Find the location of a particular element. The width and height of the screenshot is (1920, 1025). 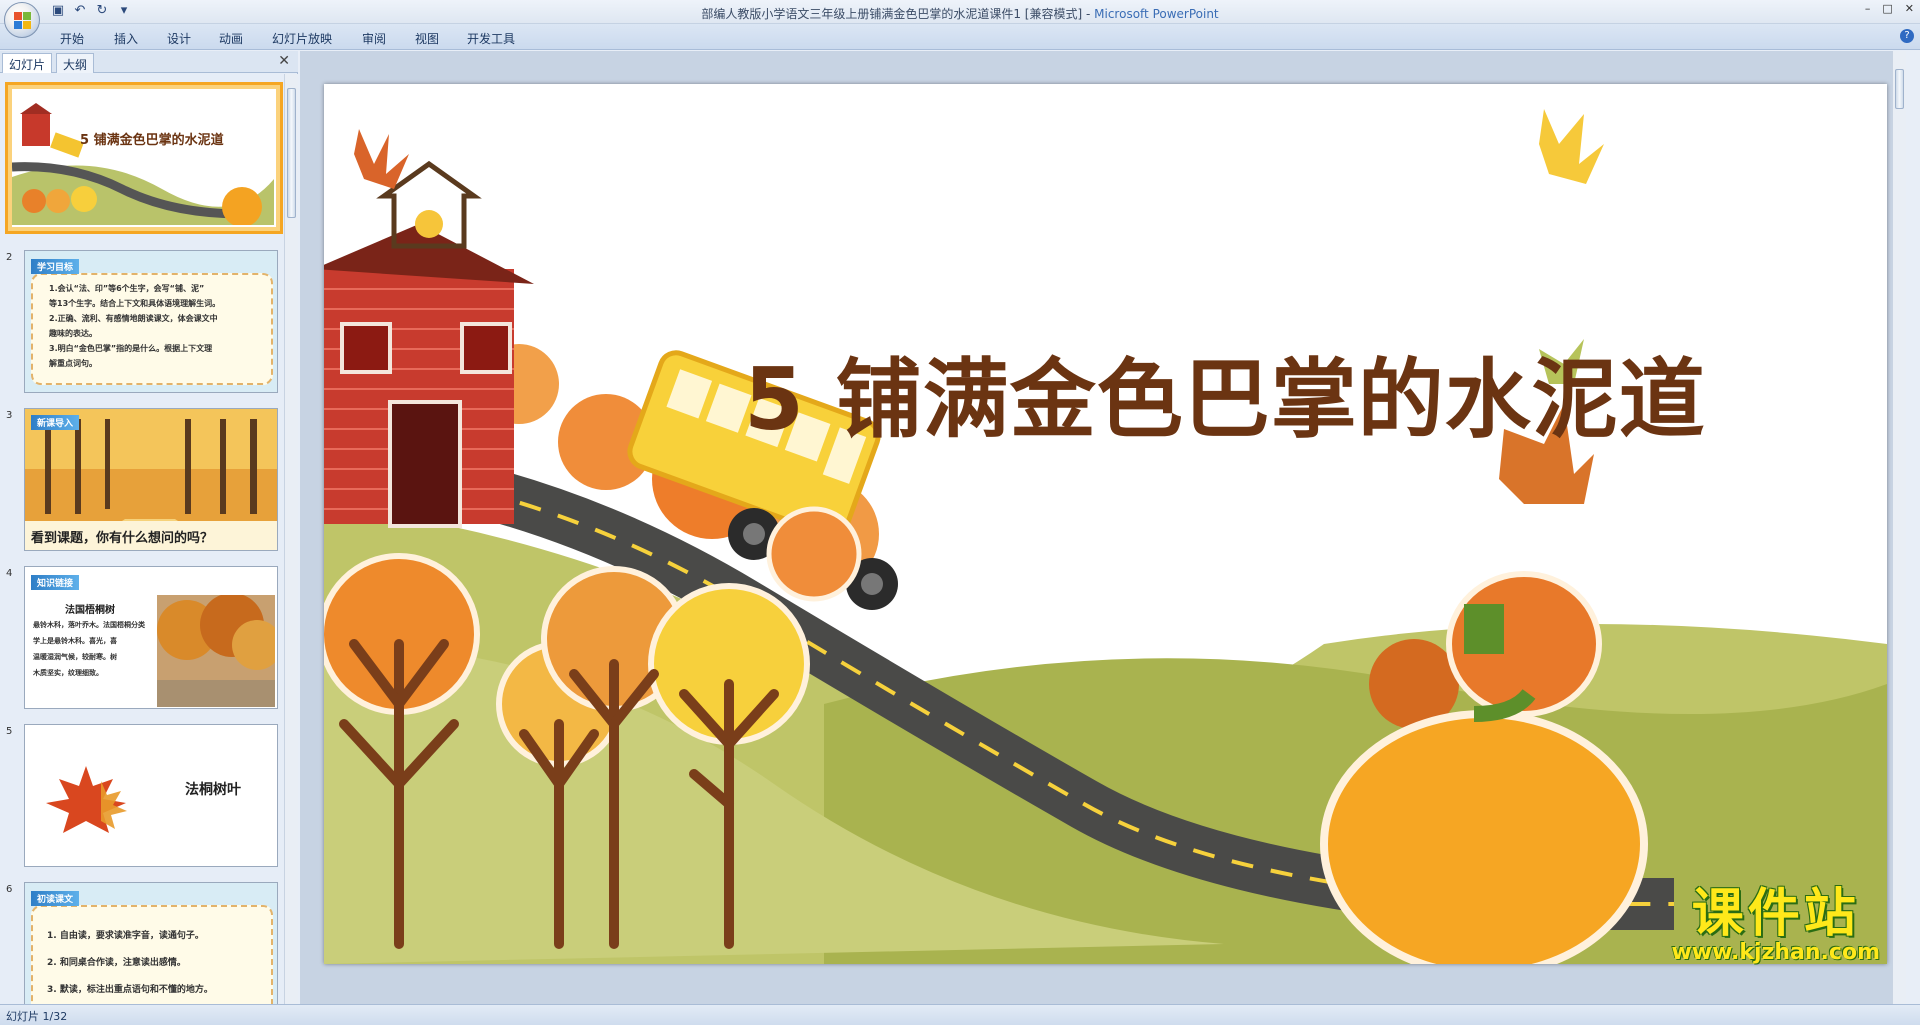

slide-thumbnail-5: 法桐树叶 is located at coordinates (151, 795).